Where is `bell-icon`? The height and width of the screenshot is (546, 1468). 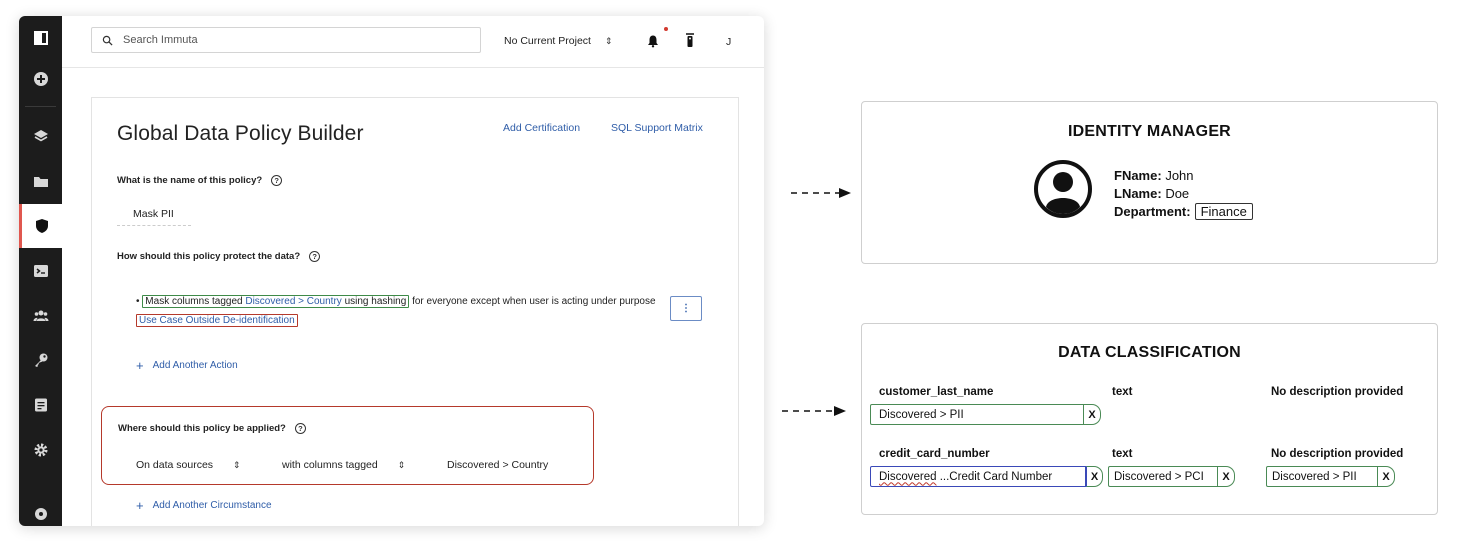
bell-icon is located at coordinates (653, 41).